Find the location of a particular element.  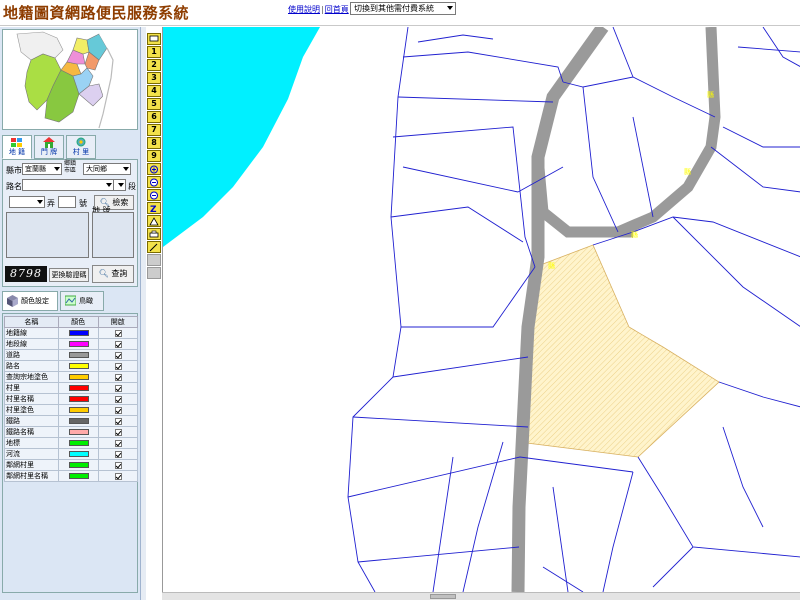

zoom-in-button is located at coordinates (154, 182).